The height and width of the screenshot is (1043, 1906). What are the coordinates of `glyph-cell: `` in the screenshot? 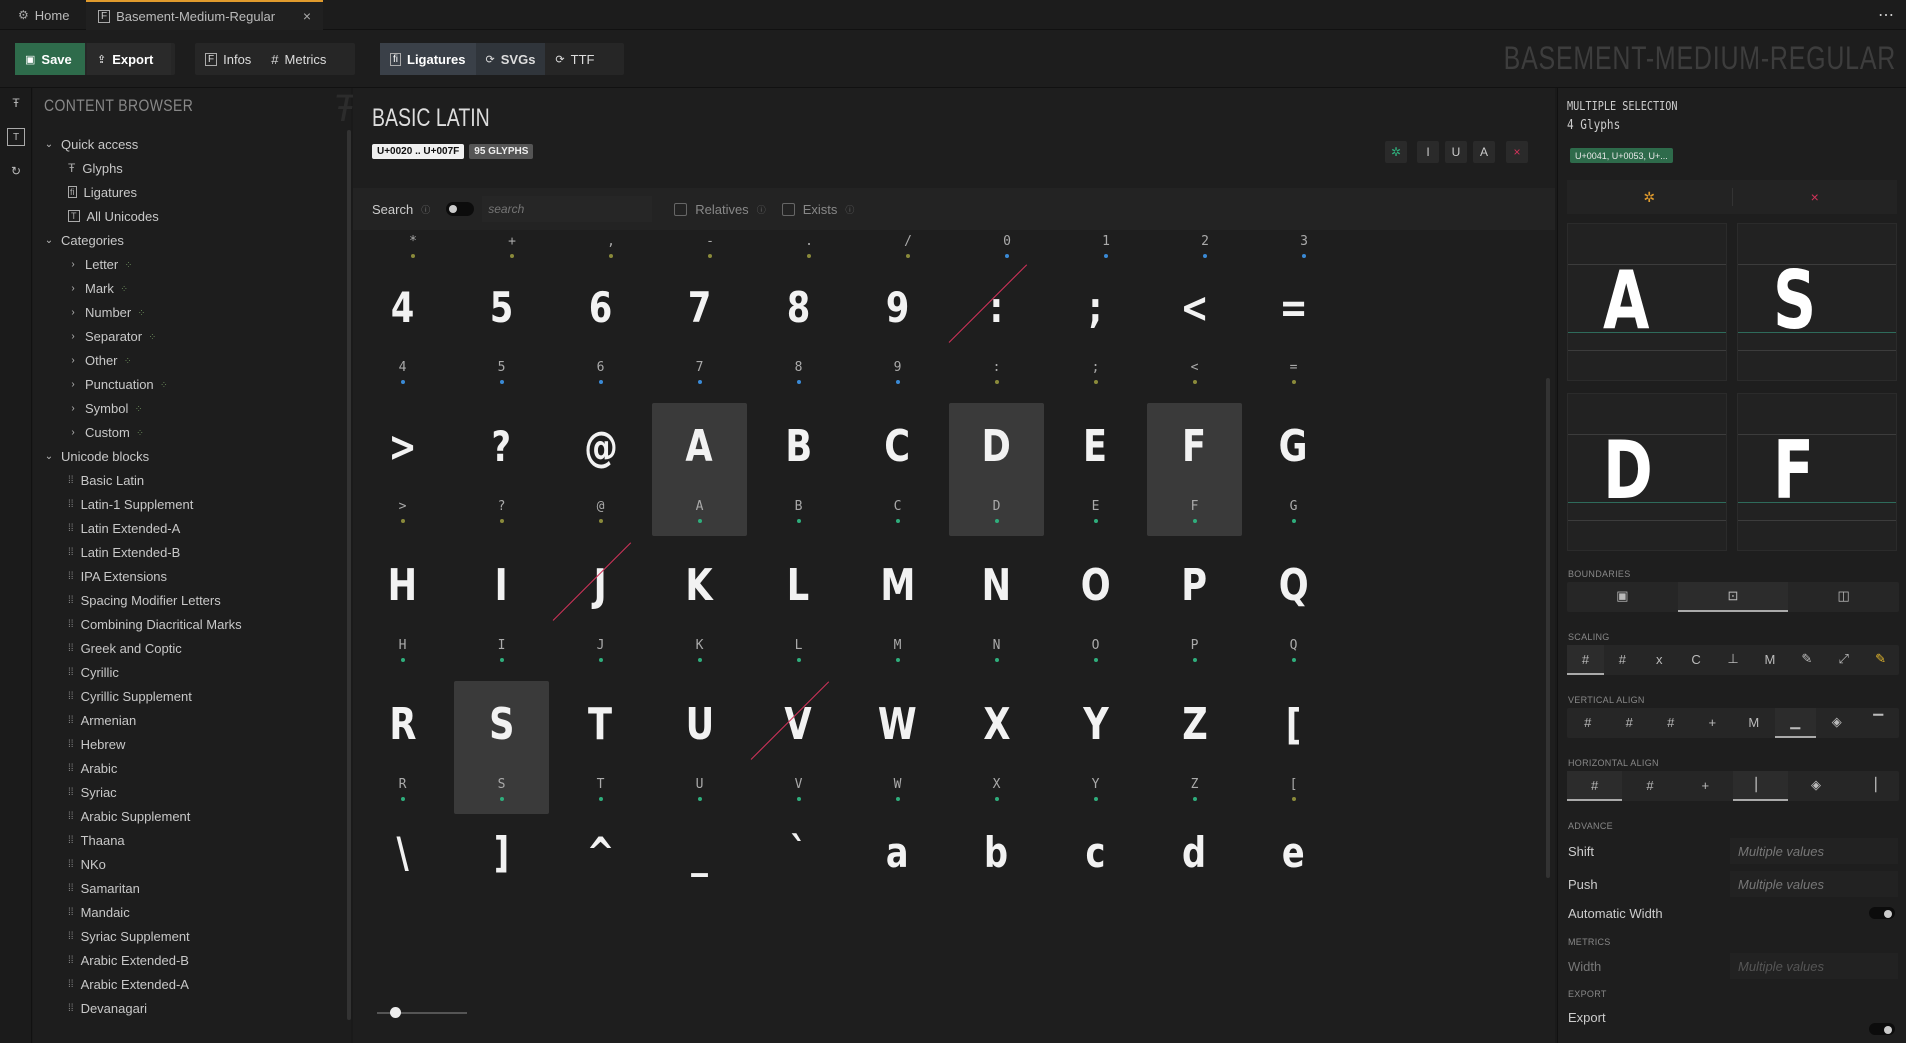 It's located at (798, 850).